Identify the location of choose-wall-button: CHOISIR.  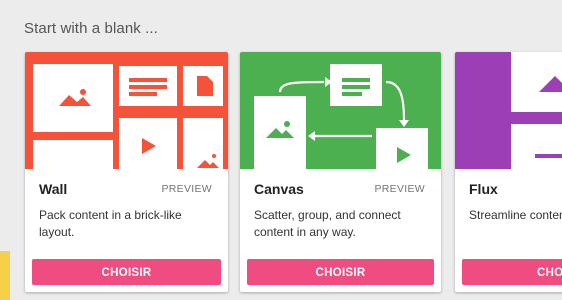
(126, 272).